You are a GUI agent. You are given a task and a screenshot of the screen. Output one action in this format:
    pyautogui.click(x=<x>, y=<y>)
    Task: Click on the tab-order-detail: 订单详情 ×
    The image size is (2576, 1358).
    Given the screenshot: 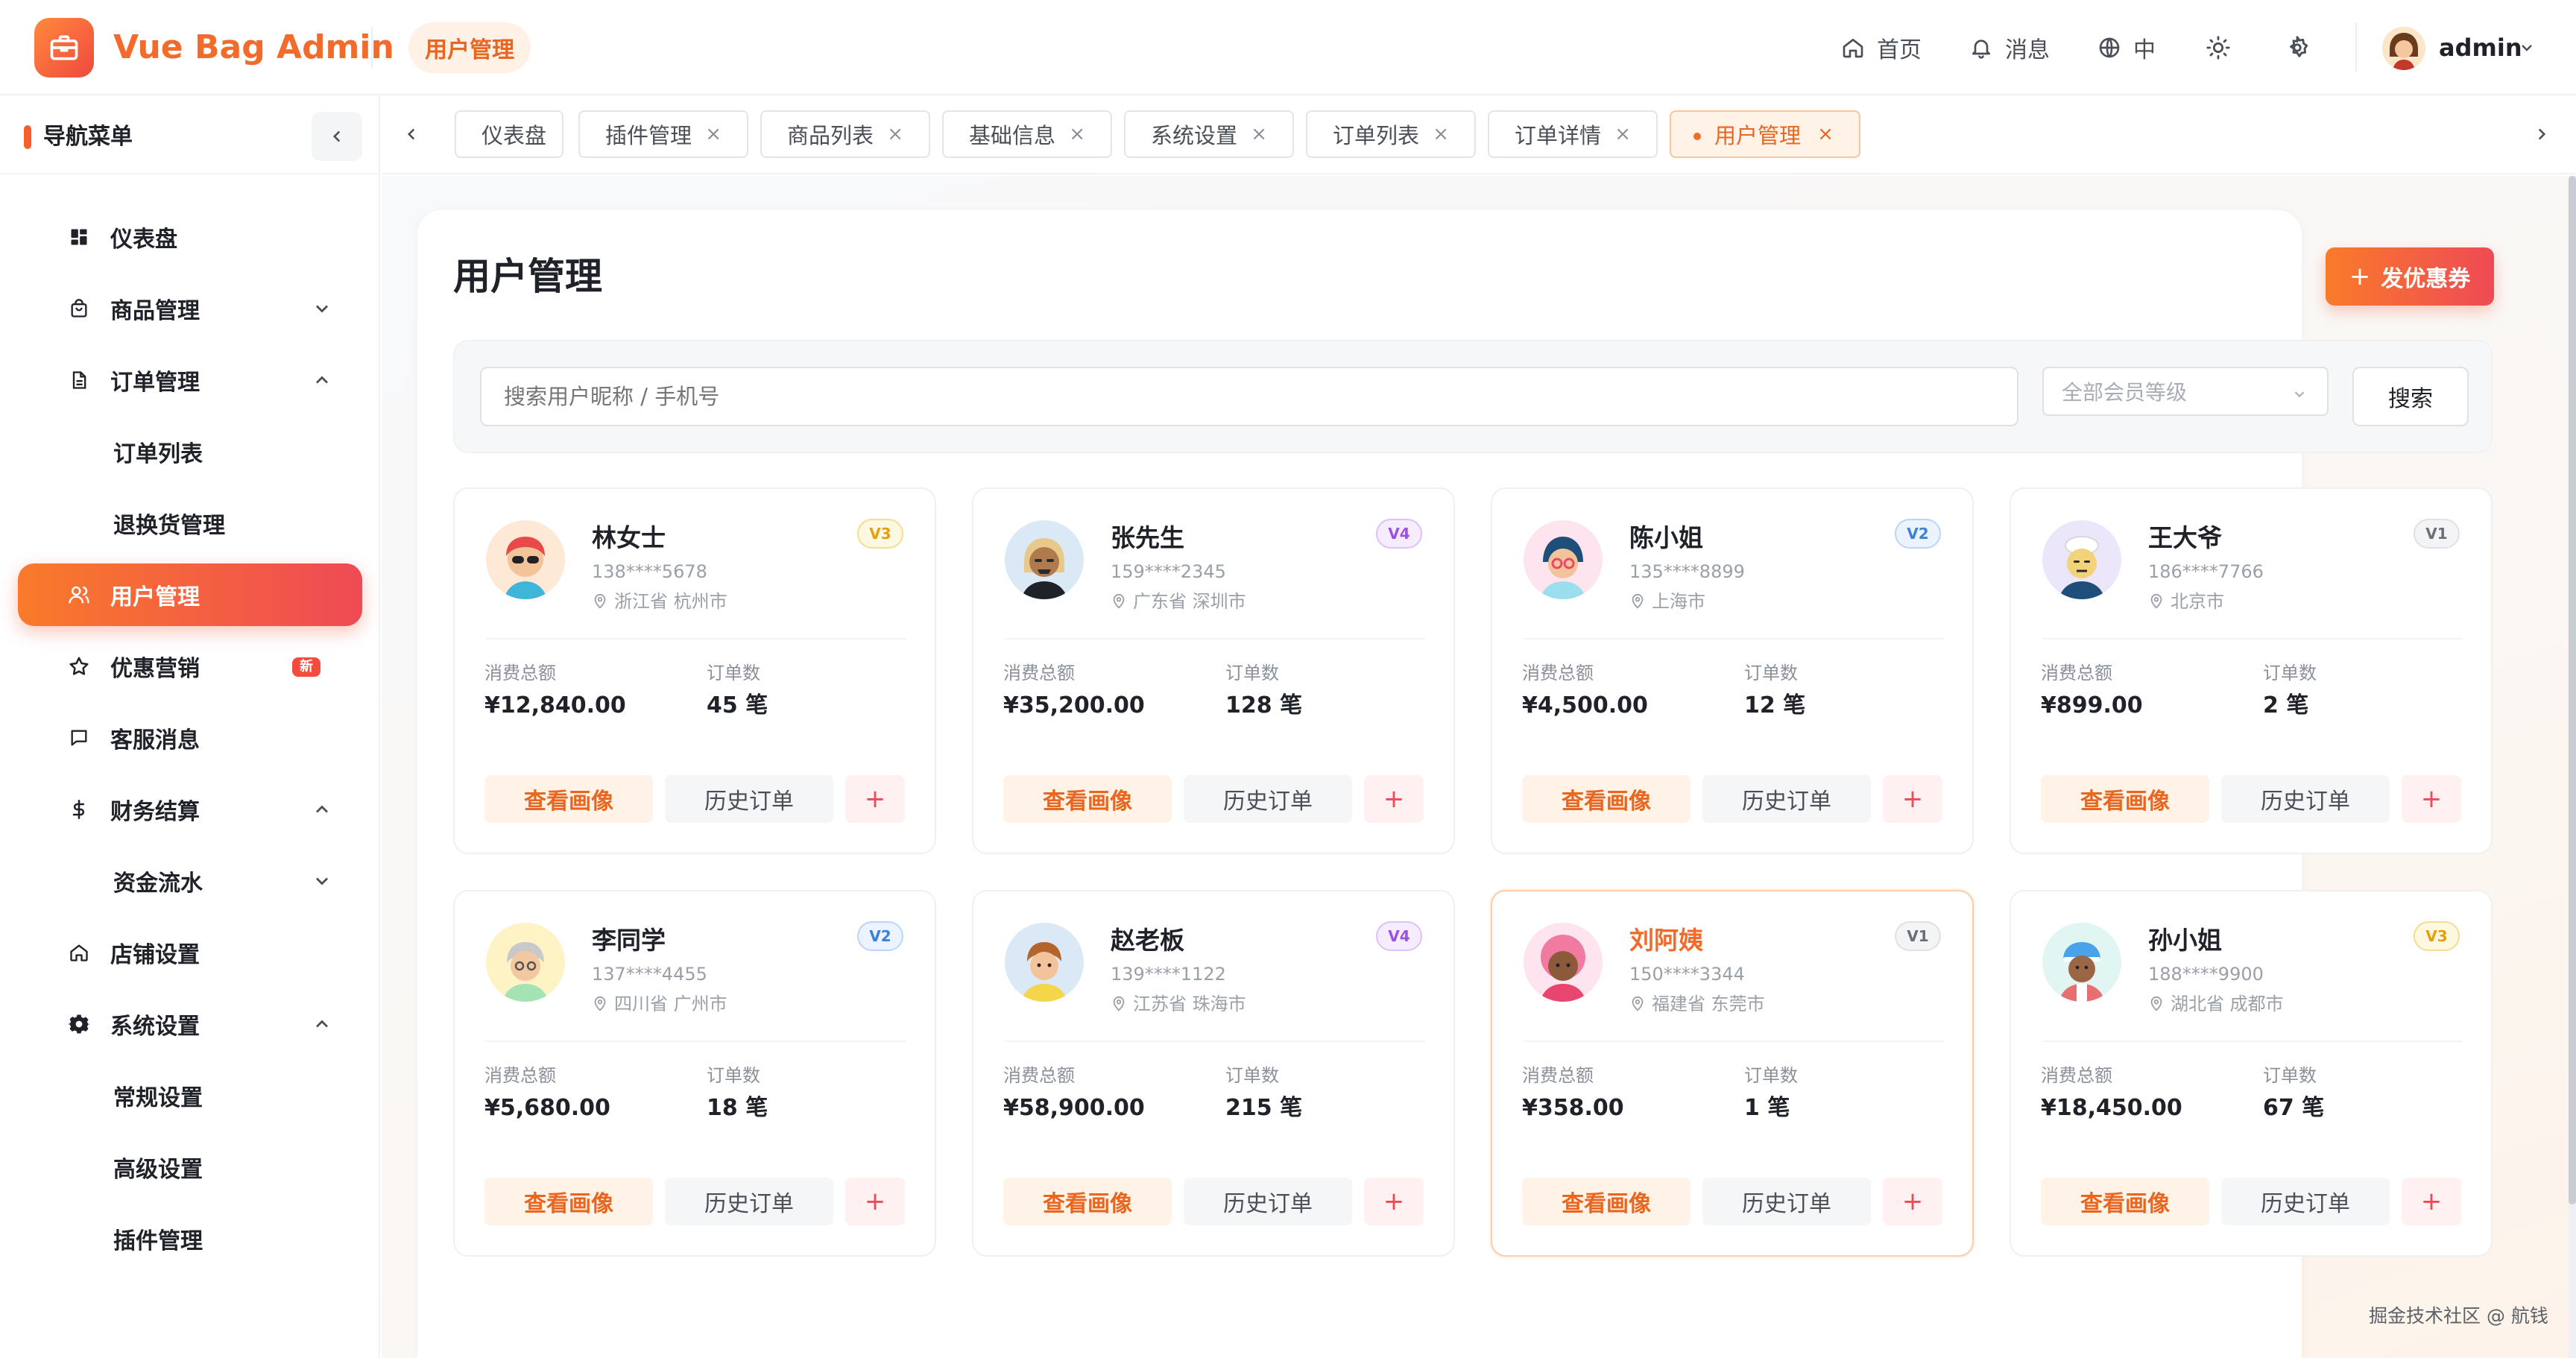 What is the action you would take?
    pyautogui.click(x=1573, y=134)
    